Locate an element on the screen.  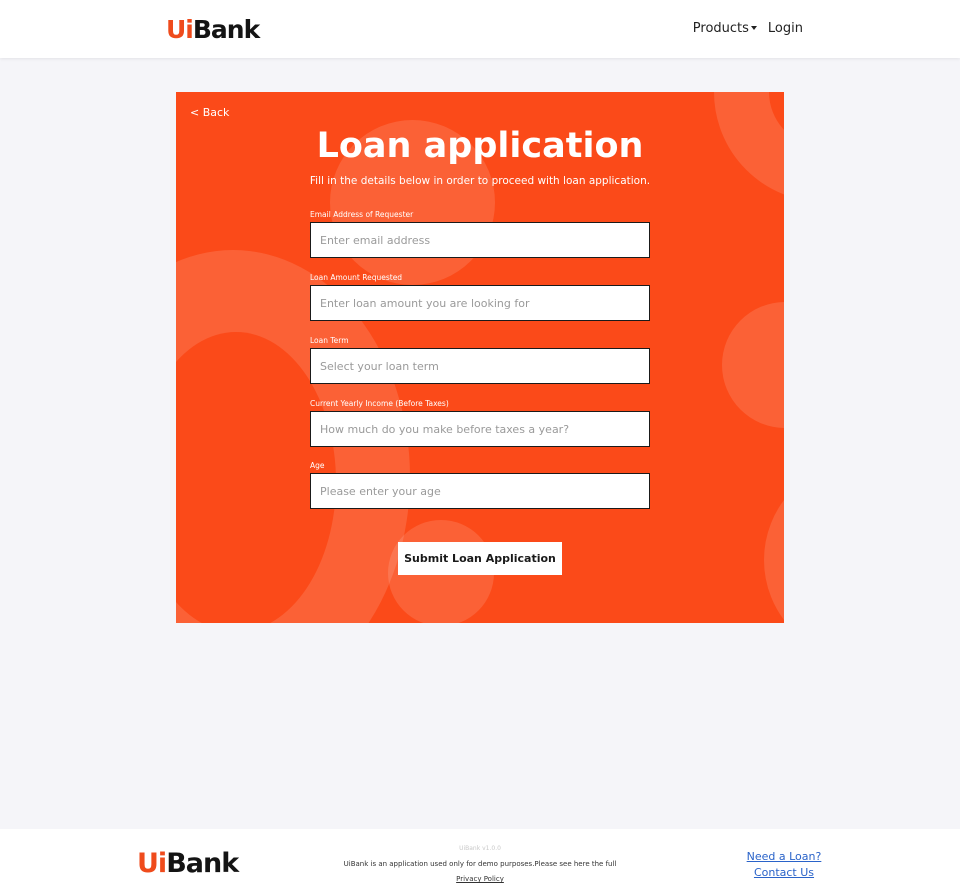
email-label: Email Address of Requester is located at coordinates (362, 214).